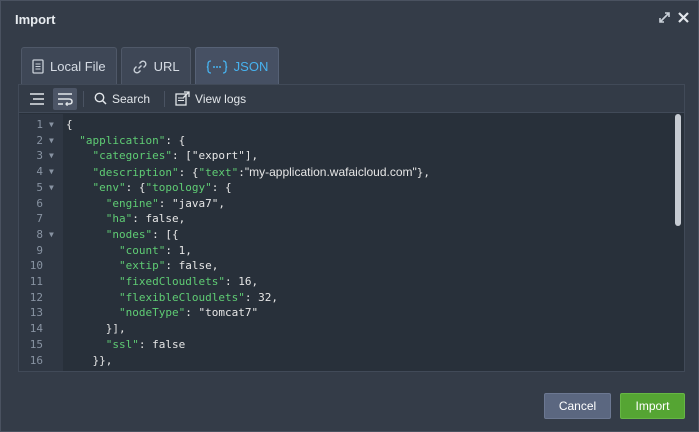 This screenshot has height=432, width=699. I want to click on window-controls, so click(674, 17).